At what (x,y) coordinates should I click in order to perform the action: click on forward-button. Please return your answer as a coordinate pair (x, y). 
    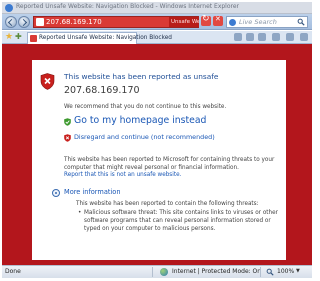
    Looking at the image, I should click on (24, 22).